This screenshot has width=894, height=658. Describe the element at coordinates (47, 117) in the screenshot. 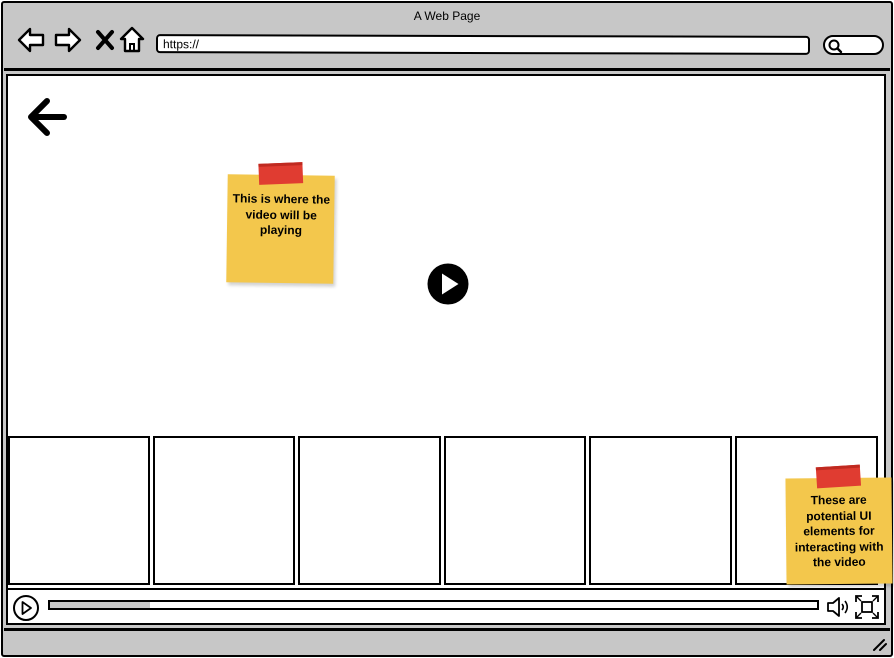

I see `back-arrow-icon` at that location.